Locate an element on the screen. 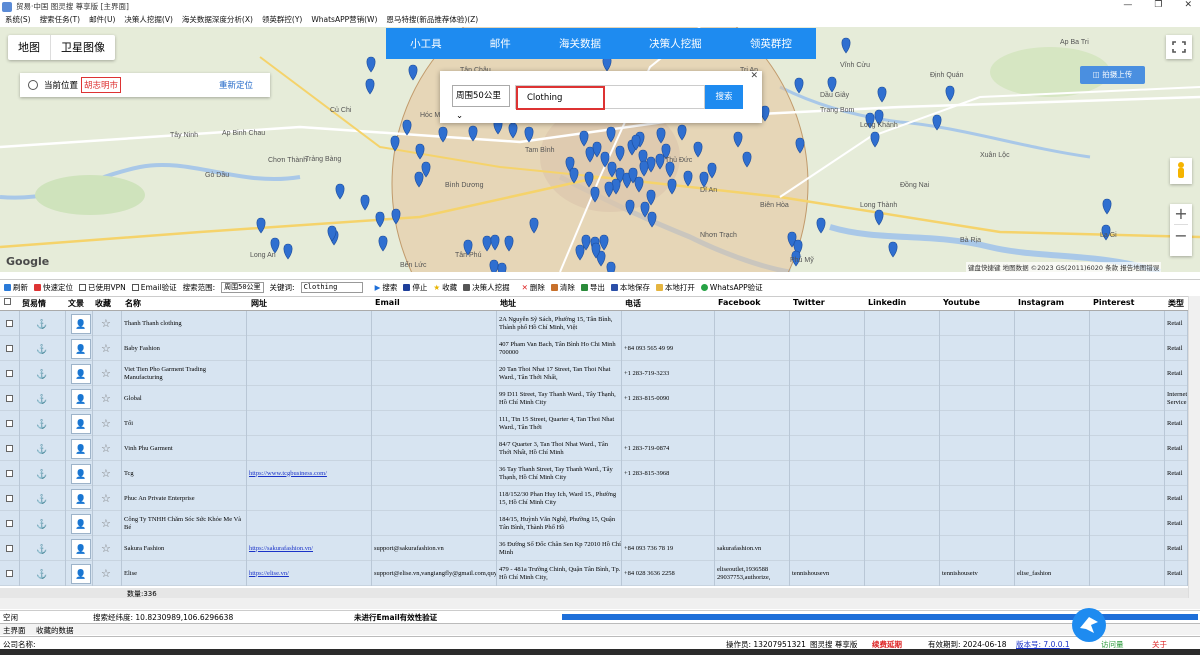  map-attribution: 键盘快捷键 地图数据 ©2023 GS(2011)6020 条款 报告地图错误 is located at coordinates (1064, 267).